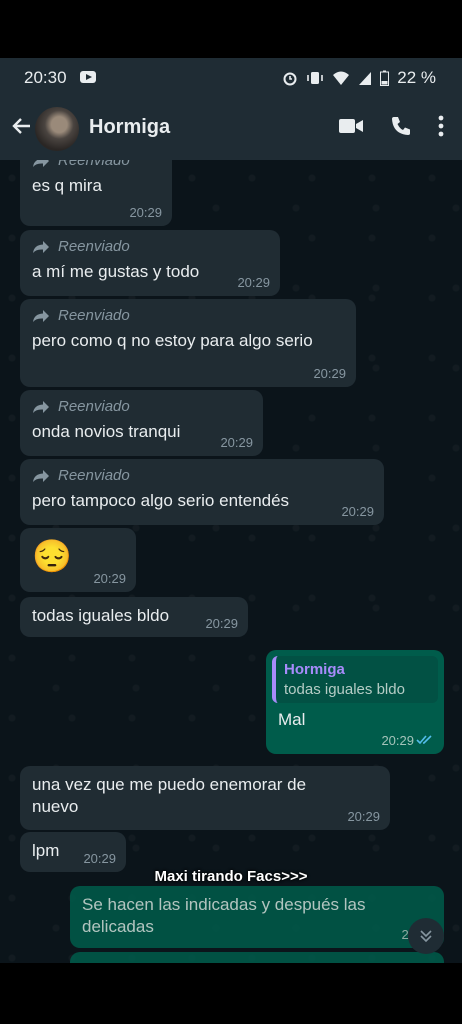 The width and height of the screenshot is (462, 1024). Describe the element at coordinates (231, 876) in the screenshot. I see `overlay-caption: Maxi tirando Facs>>>` at that location.